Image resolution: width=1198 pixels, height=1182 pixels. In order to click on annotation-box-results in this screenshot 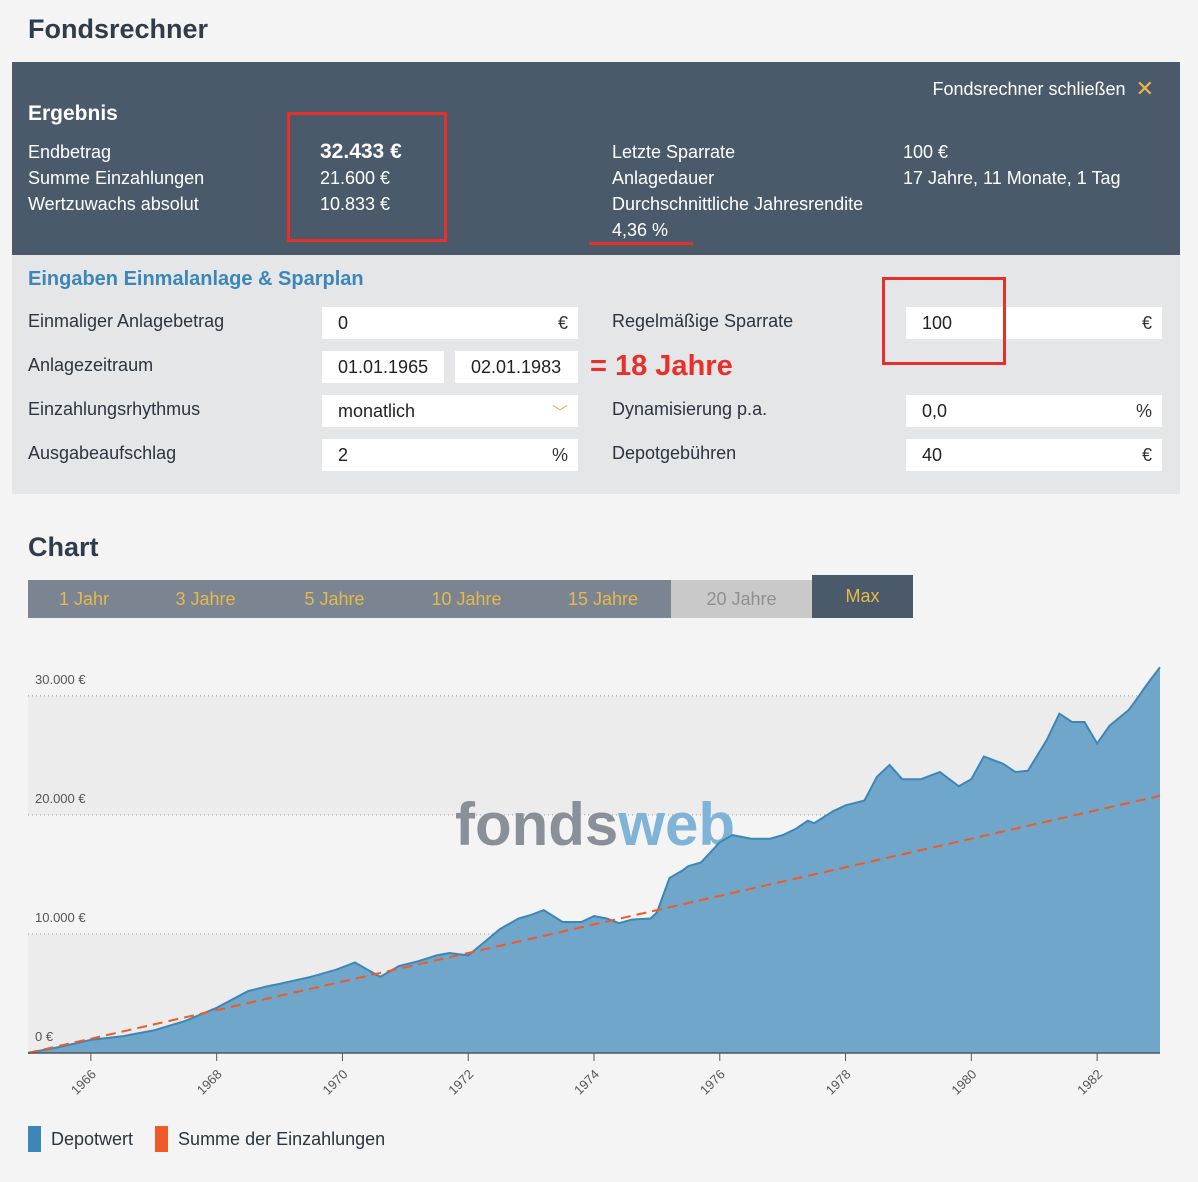, I will do `click(367, 177)`.